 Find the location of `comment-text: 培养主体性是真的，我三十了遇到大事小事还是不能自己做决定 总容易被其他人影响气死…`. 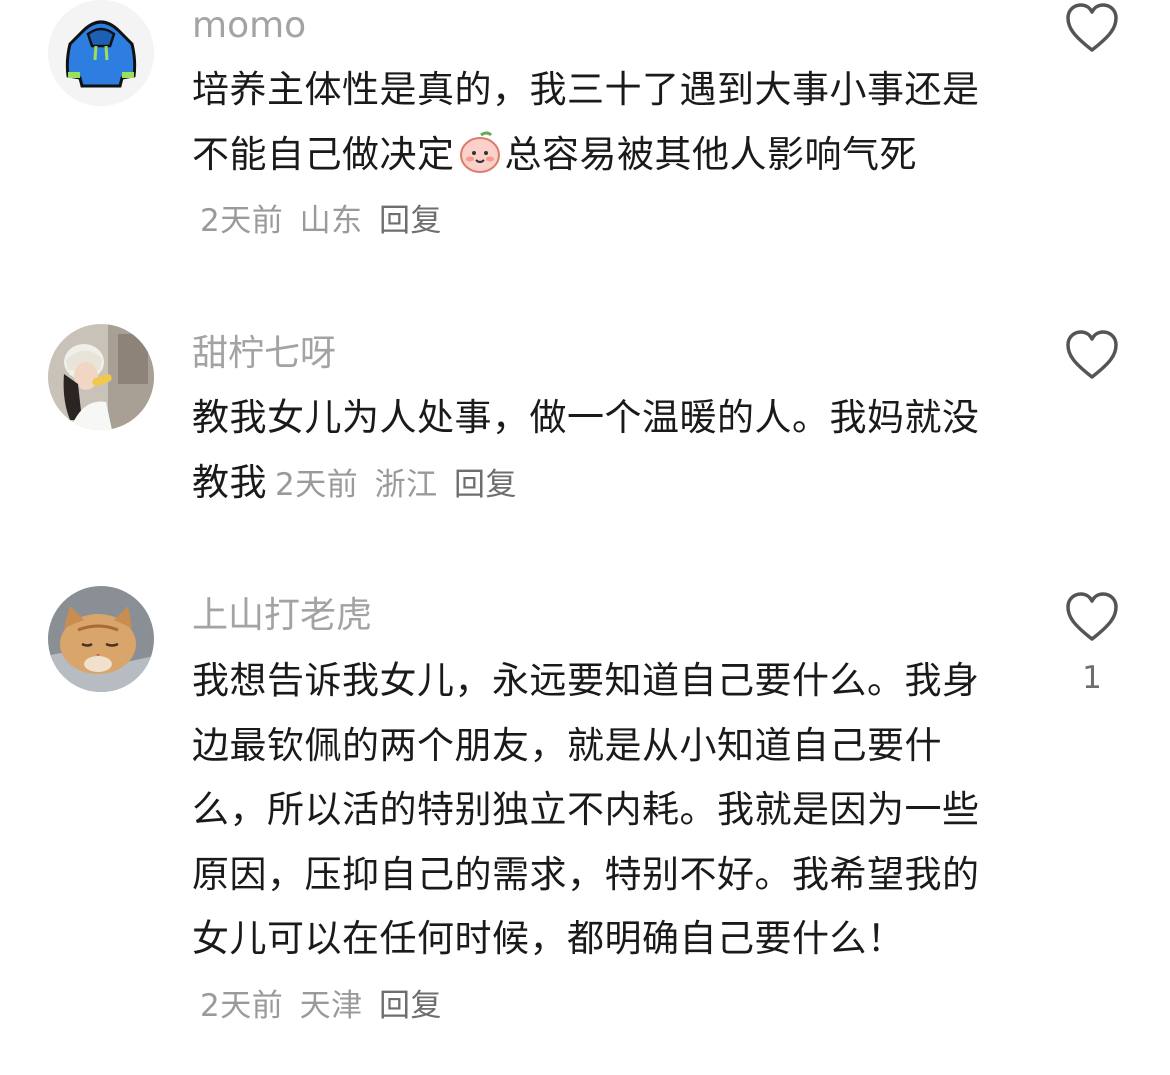

comment-text: 培养主体性是真的，我三十了遇到大事小事还是不能自己做决定 总容易被其他人影响气死… is located at coordinates (592, 156).